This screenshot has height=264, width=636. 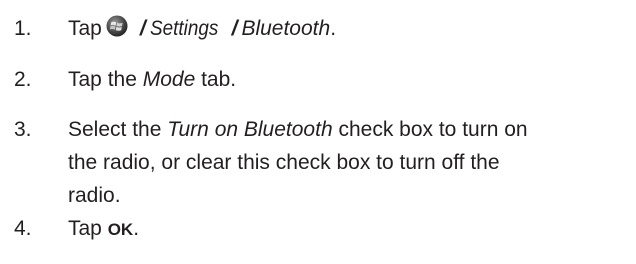 I want to click on step-number: 3., so click(x=23, y=129).